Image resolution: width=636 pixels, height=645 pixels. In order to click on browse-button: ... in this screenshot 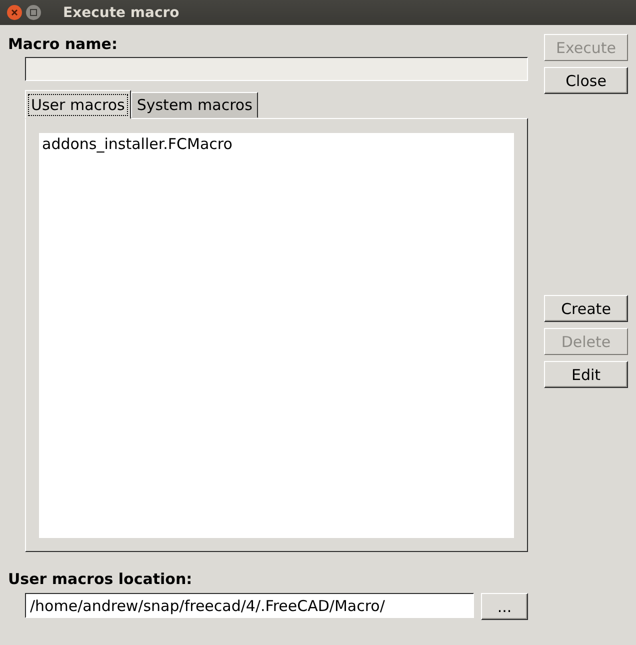, I will do `click(504, 606)`.